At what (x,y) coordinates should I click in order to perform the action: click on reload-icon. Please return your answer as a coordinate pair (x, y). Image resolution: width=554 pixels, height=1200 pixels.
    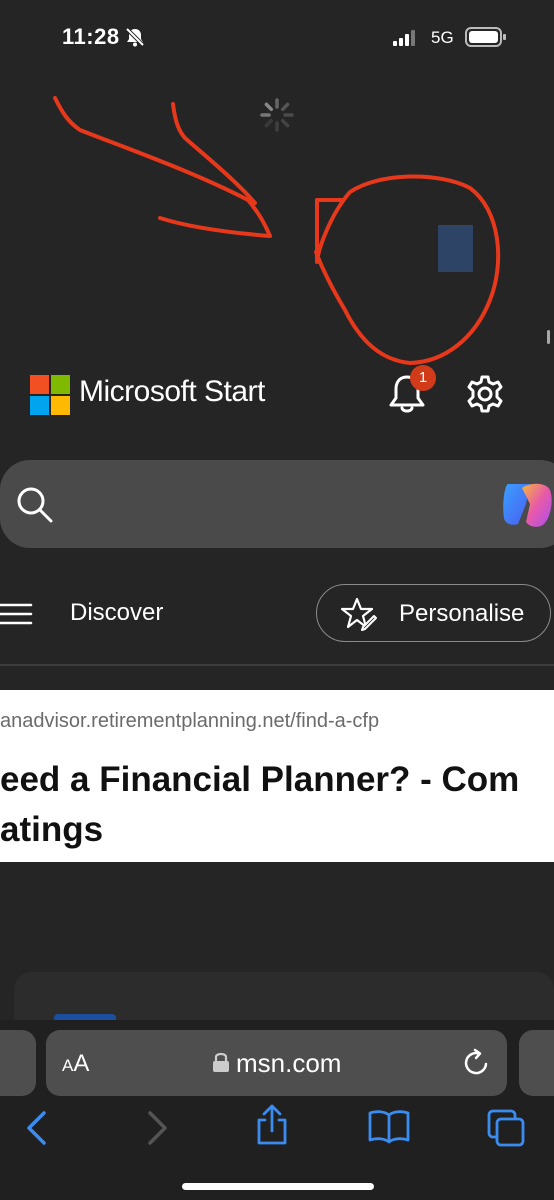
    Looking at the image, I should click on (477, 1063).